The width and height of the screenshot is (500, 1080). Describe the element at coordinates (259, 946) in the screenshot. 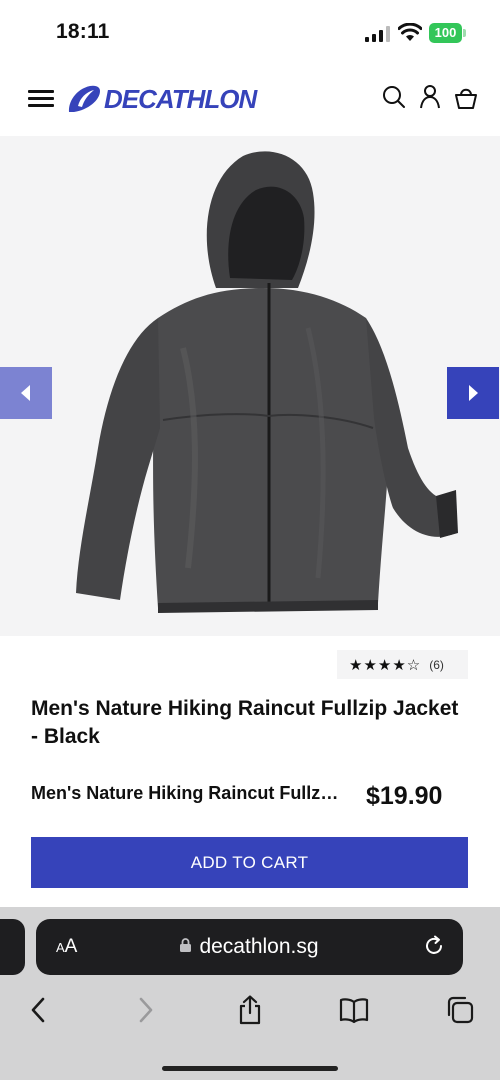

I see `url-text: decathlon.sg` at that location.